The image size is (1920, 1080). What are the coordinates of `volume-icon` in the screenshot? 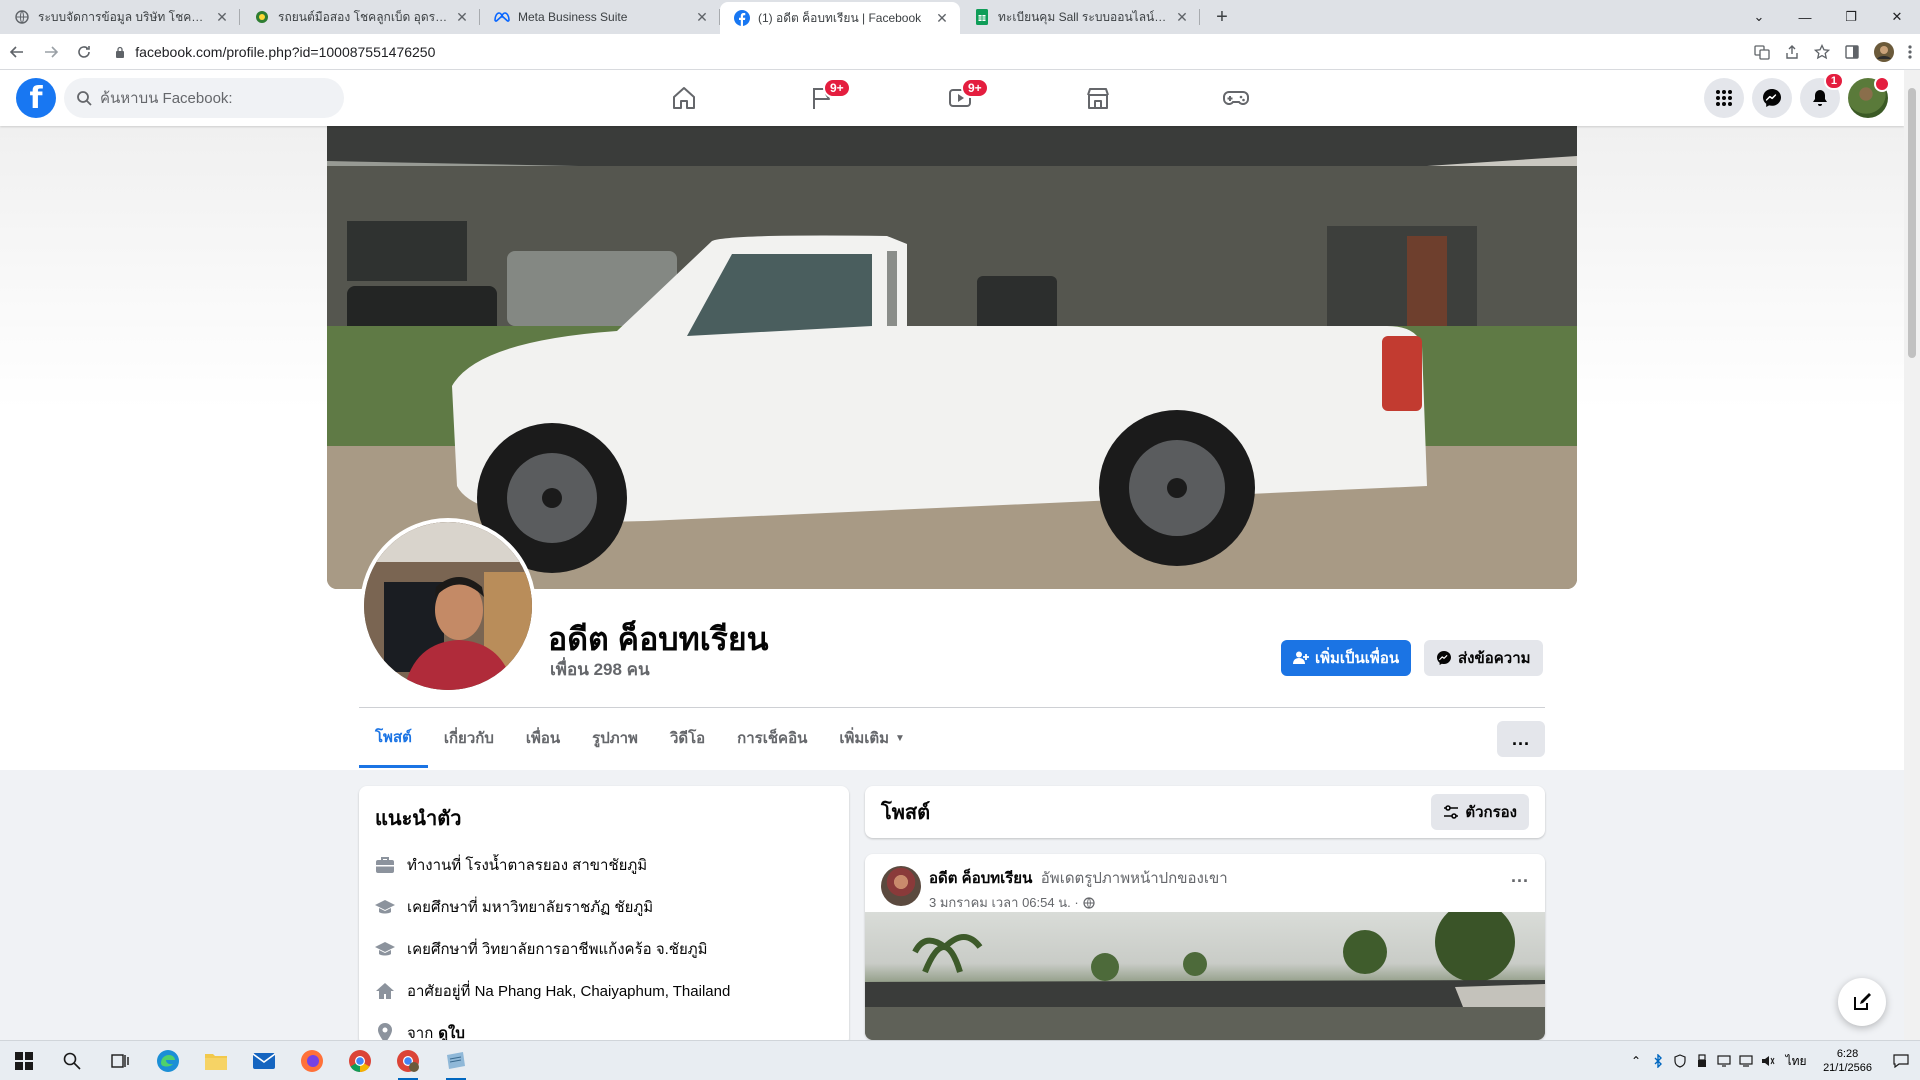 It's located at (1768, 1060).